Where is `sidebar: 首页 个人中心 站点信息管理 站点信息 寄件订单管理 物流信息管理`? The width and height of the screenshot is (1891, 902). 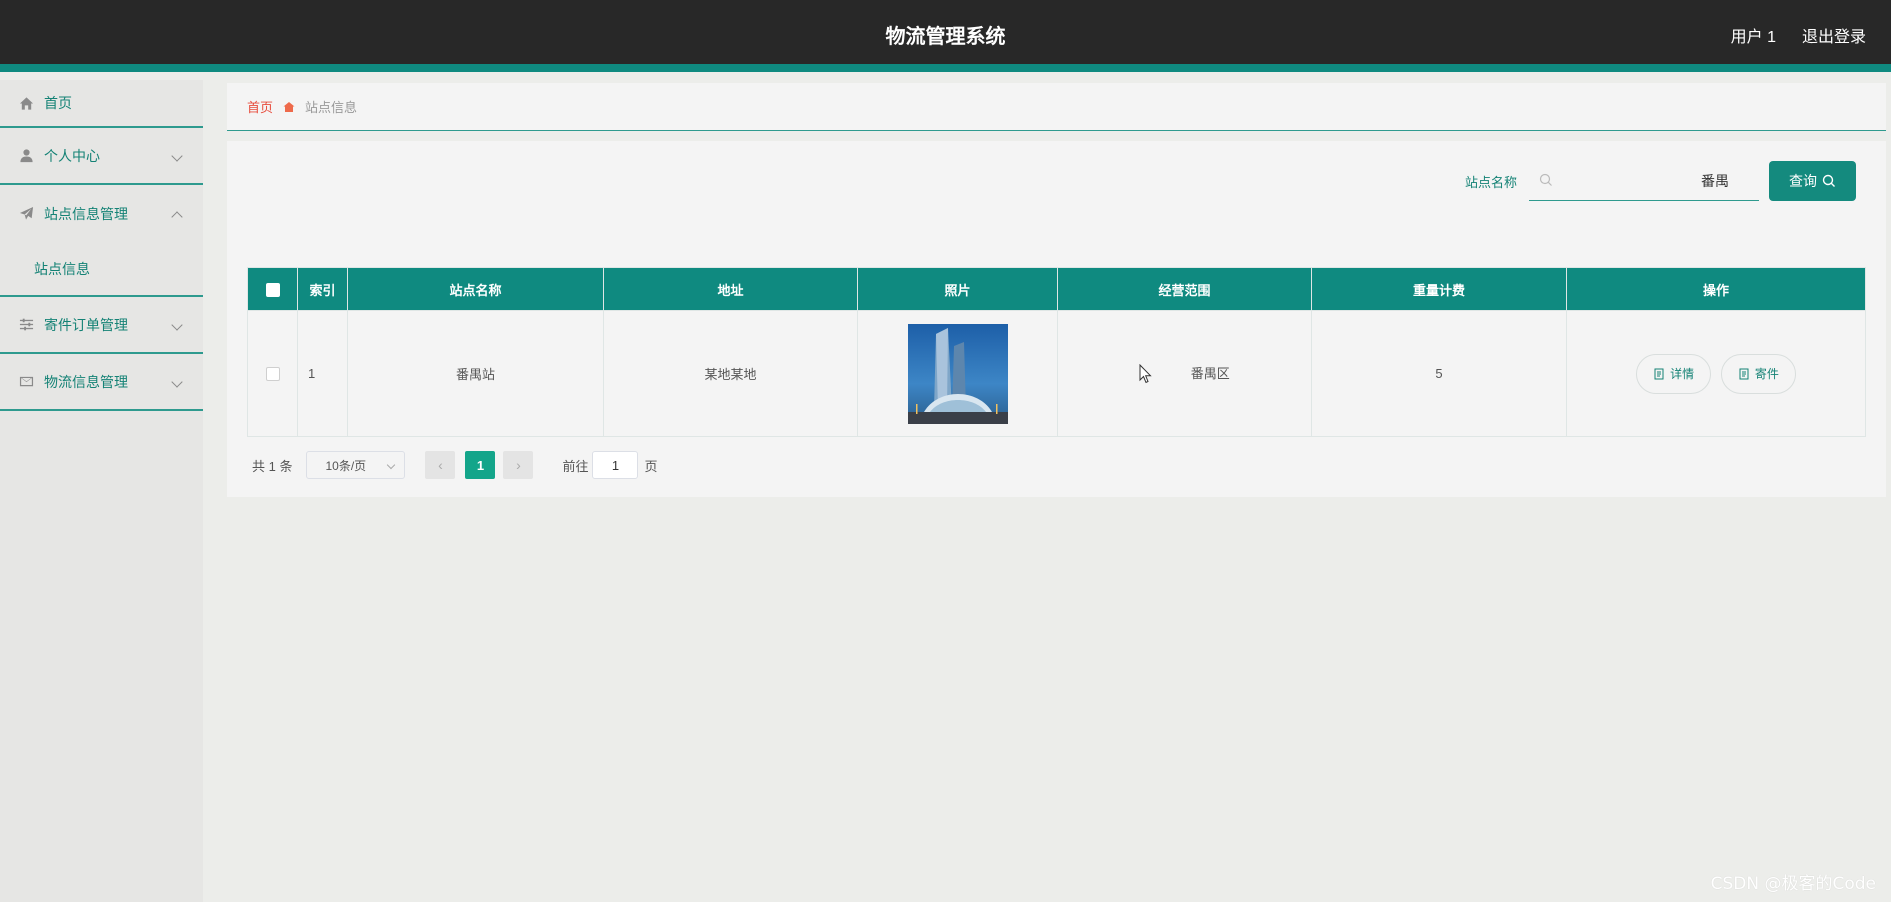
sidebar: 首页 个人中心 站点信息管理 站点信息 寄件订单管理 物流信息管理 is located at coordinates (101, 491).